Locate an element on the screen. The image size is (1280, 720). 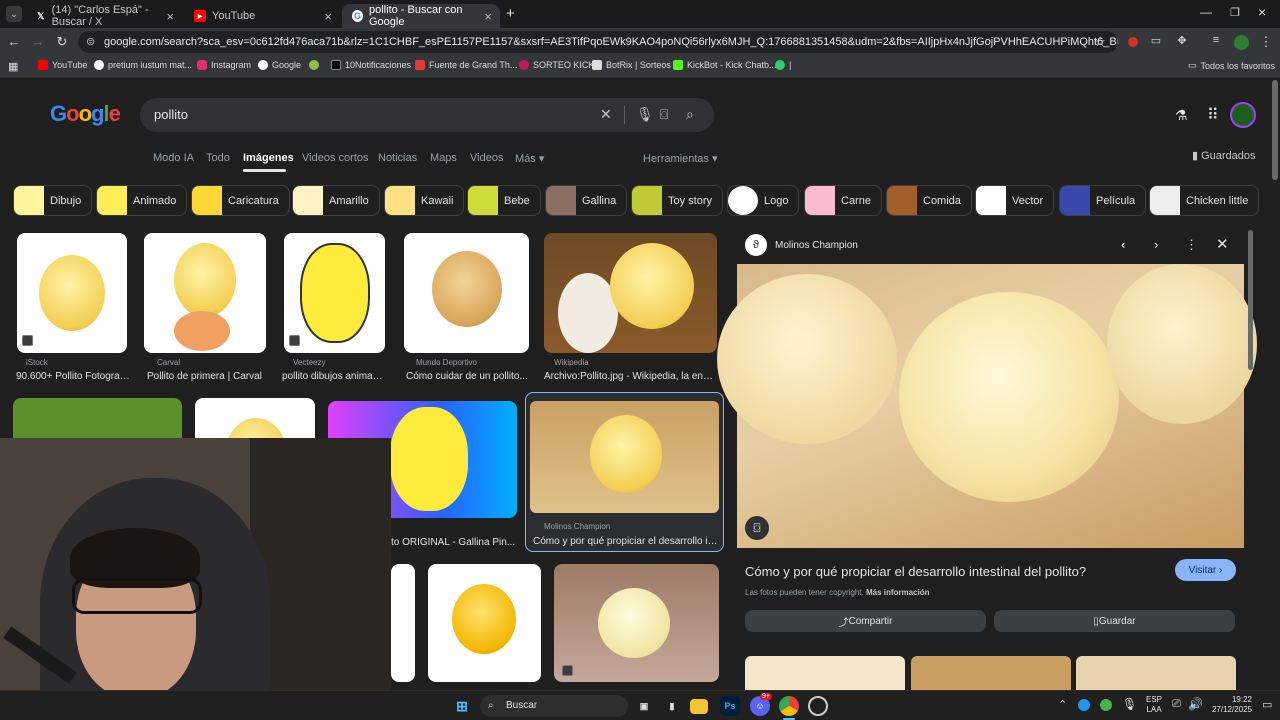
chip-logo: Logo is located at coordinates (763, 200).